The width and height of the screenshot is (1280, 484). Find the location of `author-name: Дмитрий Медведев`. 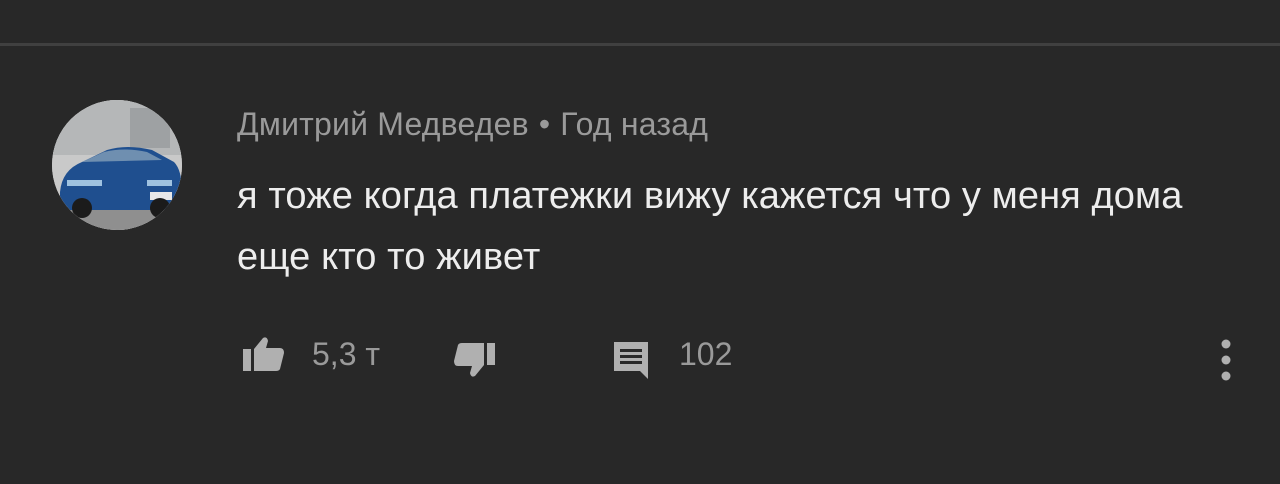

author-name: Дмитрий Медведев is located at coordinates (383, 124).